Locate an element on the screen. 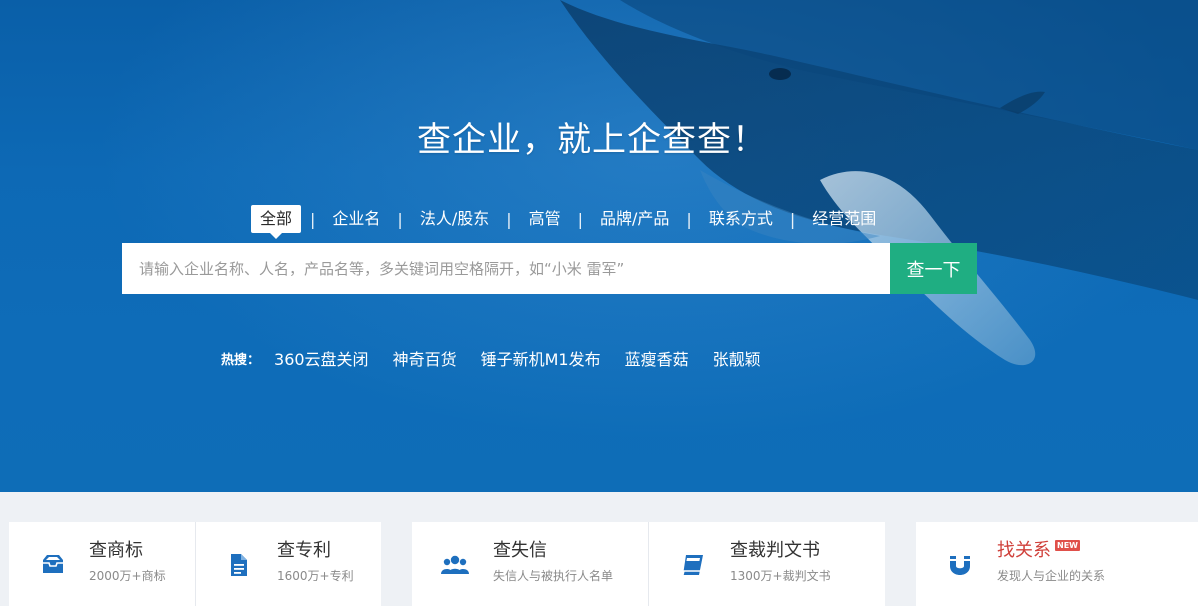 The height and width of the screenshot is (606, 1198). hot-search-link: 神奇百货 is located at coordinates (425, 358).